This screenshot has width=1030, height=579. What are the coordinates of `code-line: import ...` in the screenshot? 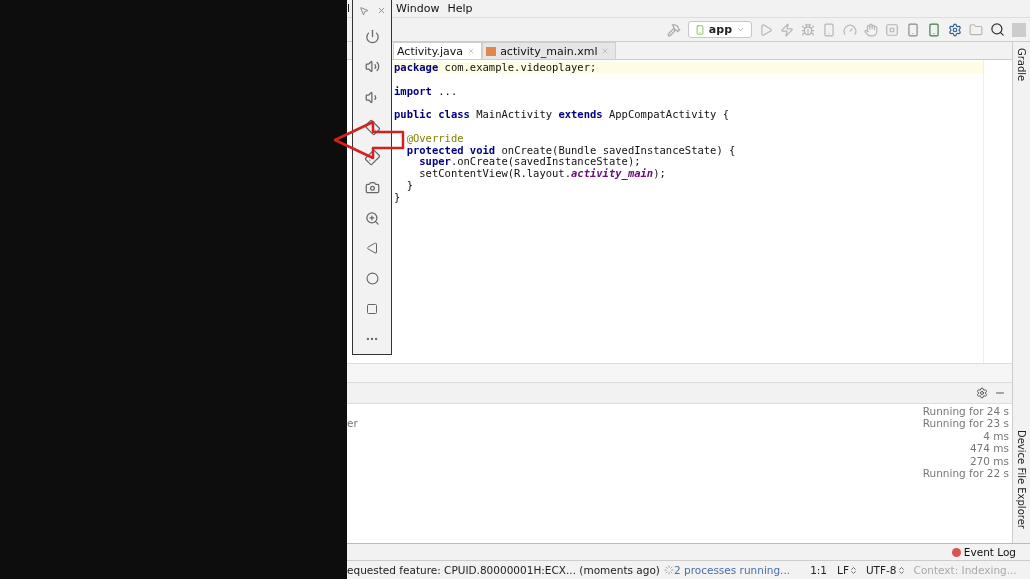 It's located at (426, 90).